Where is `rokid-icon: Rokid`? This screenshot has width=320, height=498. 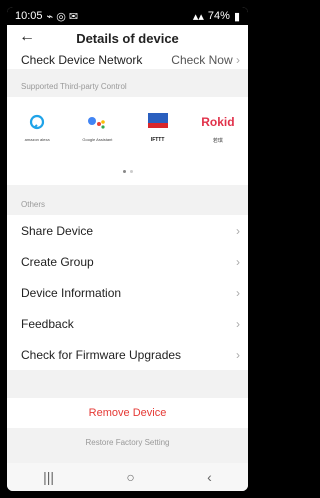 rokid-icon: Rokid is located at coordinates (218, 122).